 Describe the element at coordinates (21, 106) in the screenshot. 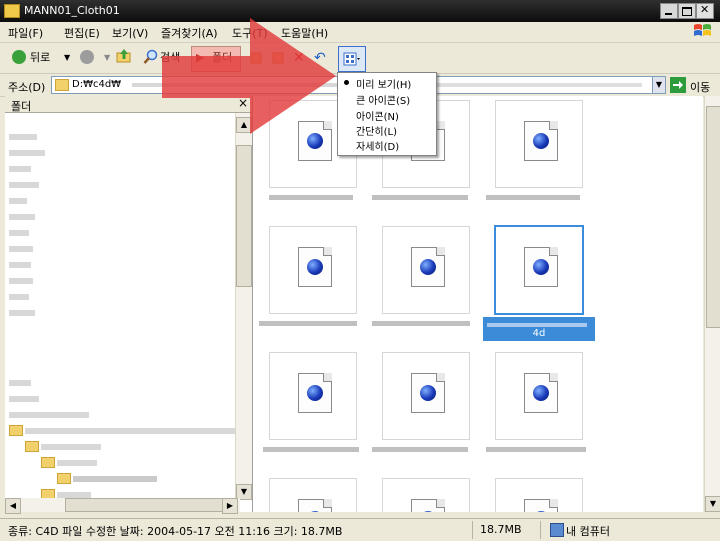

I see `folder-pane-title: 폴더` at that location.